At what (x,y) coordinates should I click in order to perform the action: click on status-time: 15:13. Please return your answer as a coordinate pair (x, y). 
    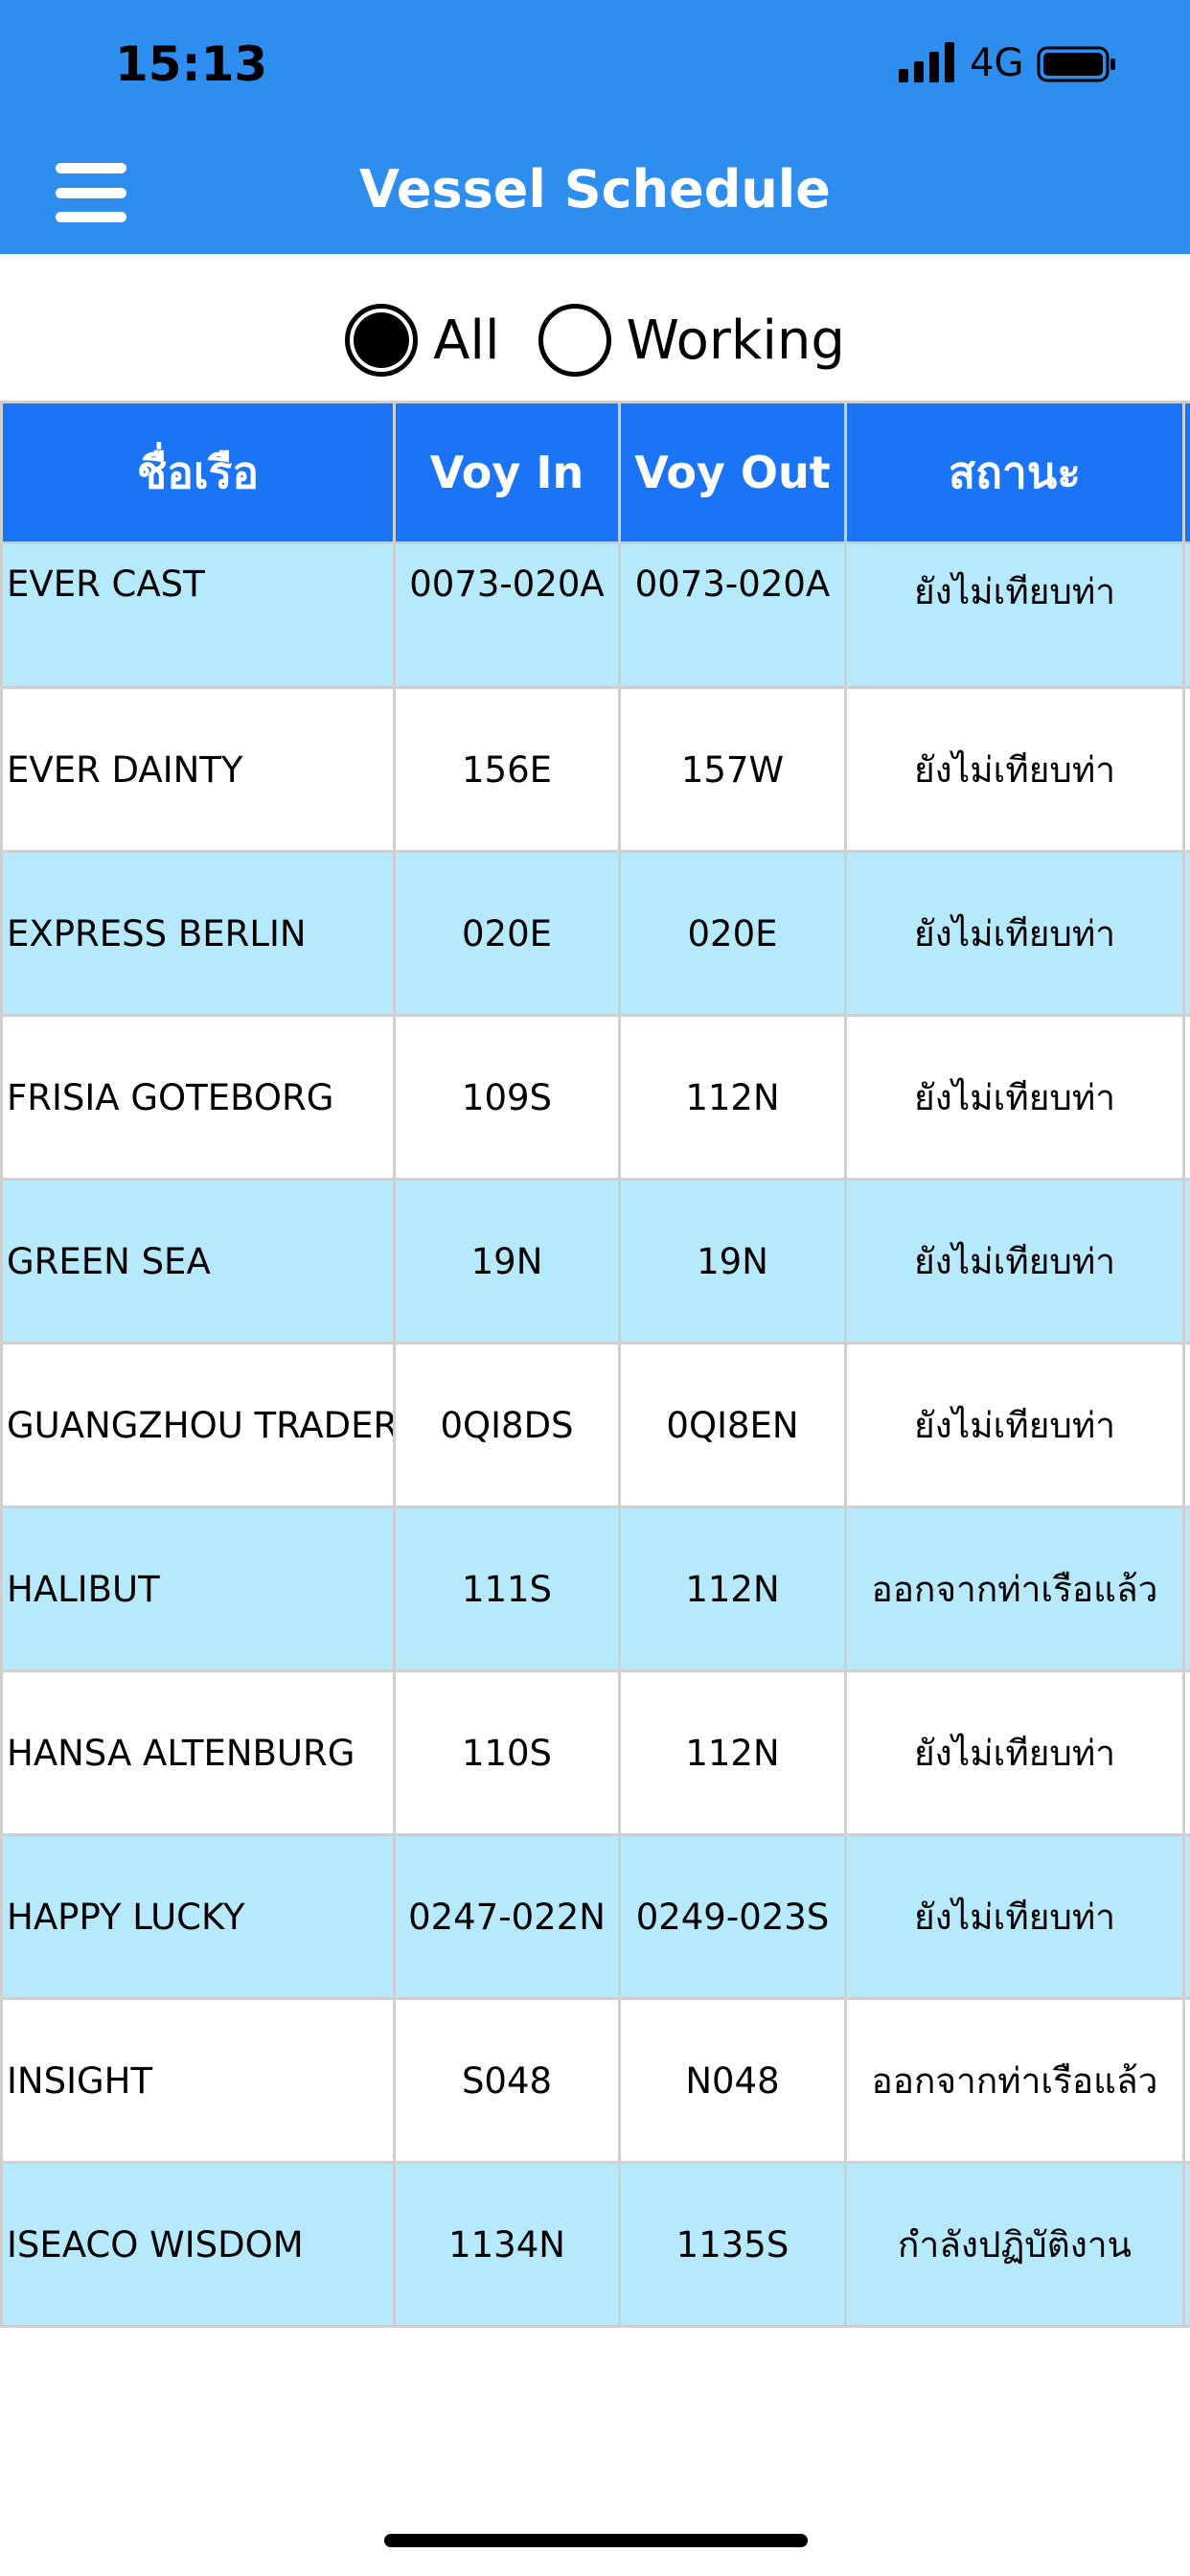
    Looking at the image, I should click on (191, 64).